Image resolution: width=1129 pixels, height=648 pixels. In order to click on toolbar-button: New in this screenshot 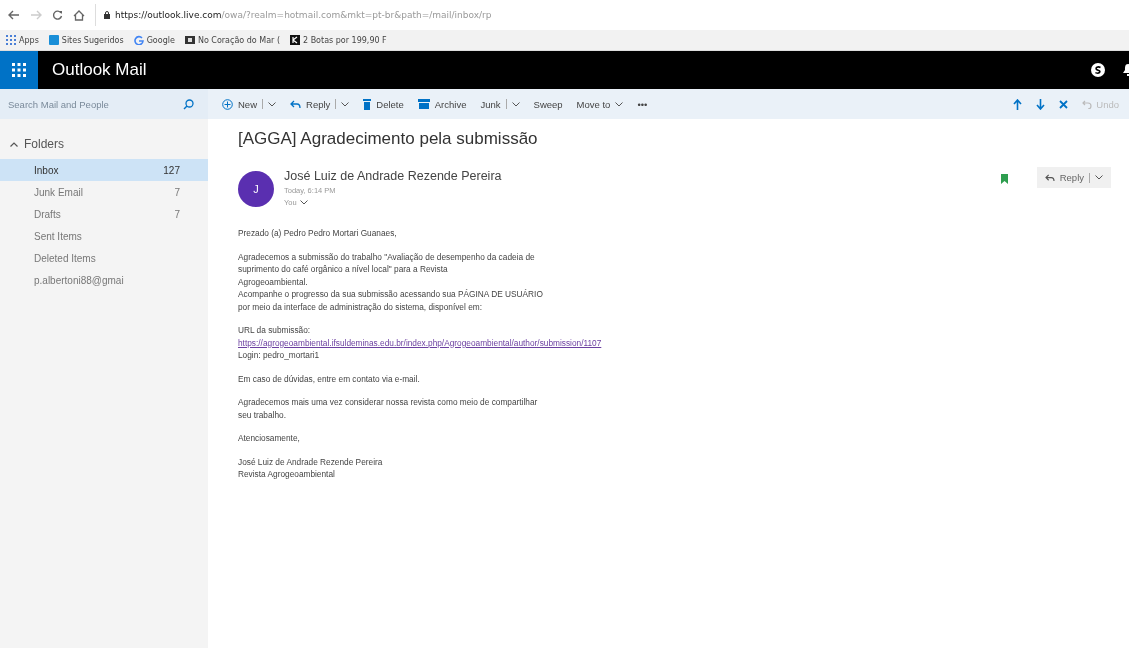, I will do `click(249, 104)`.